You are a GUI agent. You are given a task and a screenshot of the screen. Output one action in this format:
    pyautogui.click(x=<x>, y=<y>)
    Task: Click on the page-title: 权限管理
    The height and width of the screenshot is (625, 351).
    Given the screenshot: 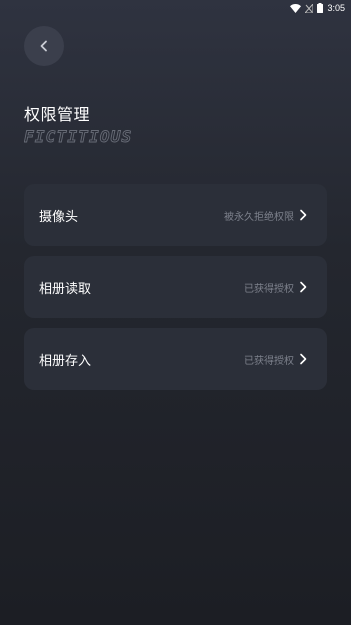 What is the action you would take?
    pyautogui.click(x=57, y=114)
    